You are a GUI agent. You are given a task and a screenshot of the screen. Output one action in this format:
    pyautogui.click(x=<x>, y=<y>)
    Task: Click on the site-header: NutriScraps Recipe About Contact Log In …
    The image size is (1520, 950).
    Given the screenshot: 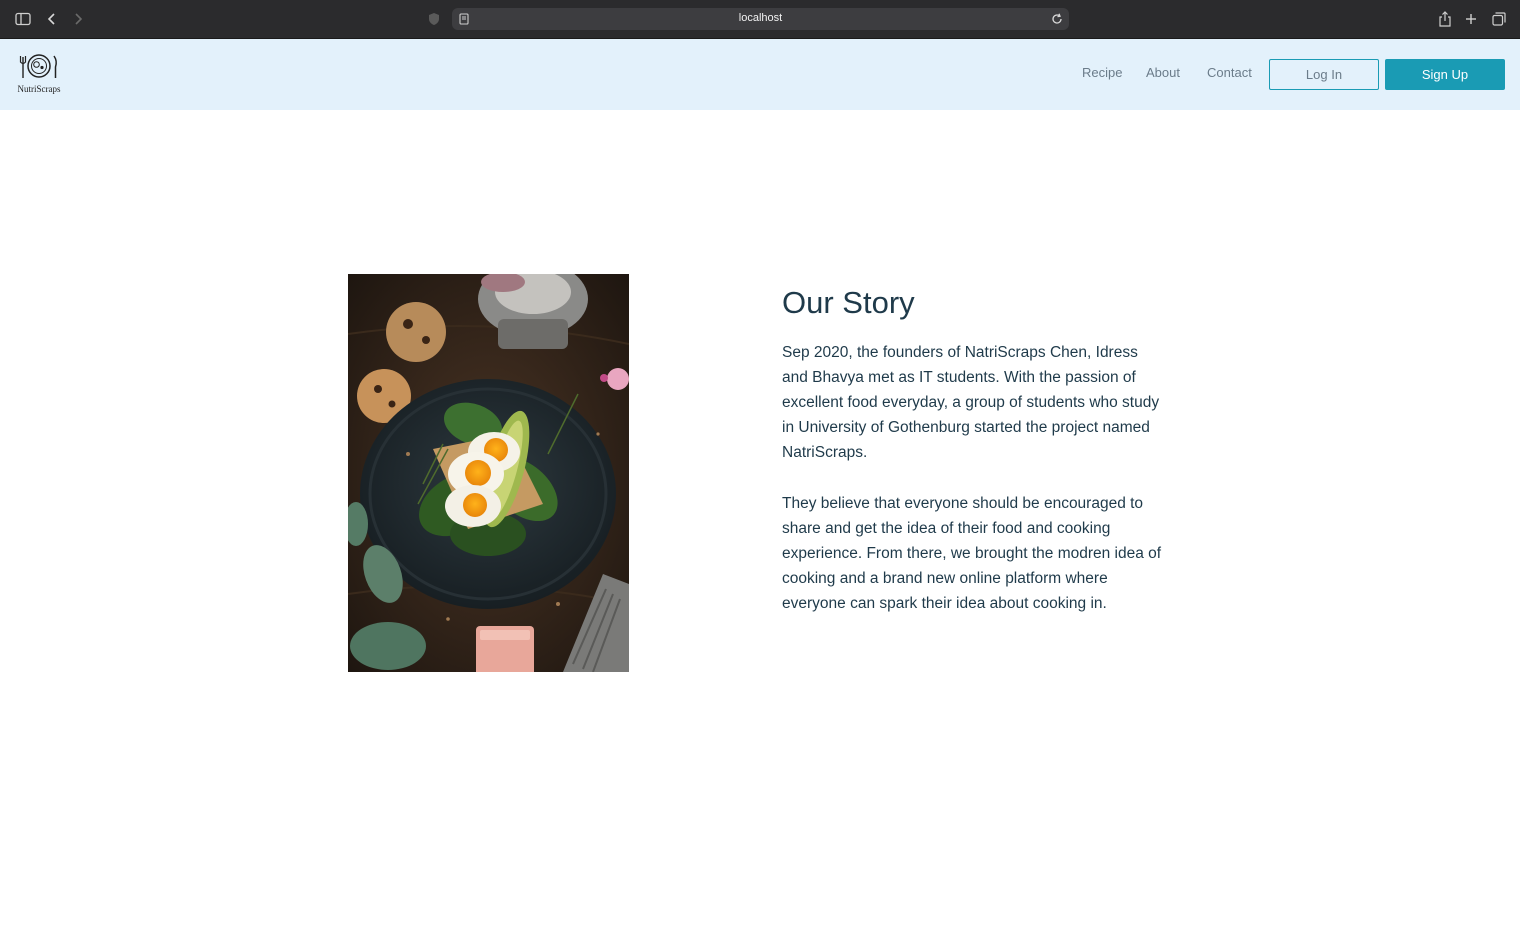 What is the action you would take?
    pyautogui.click(x=760, y=74)
    